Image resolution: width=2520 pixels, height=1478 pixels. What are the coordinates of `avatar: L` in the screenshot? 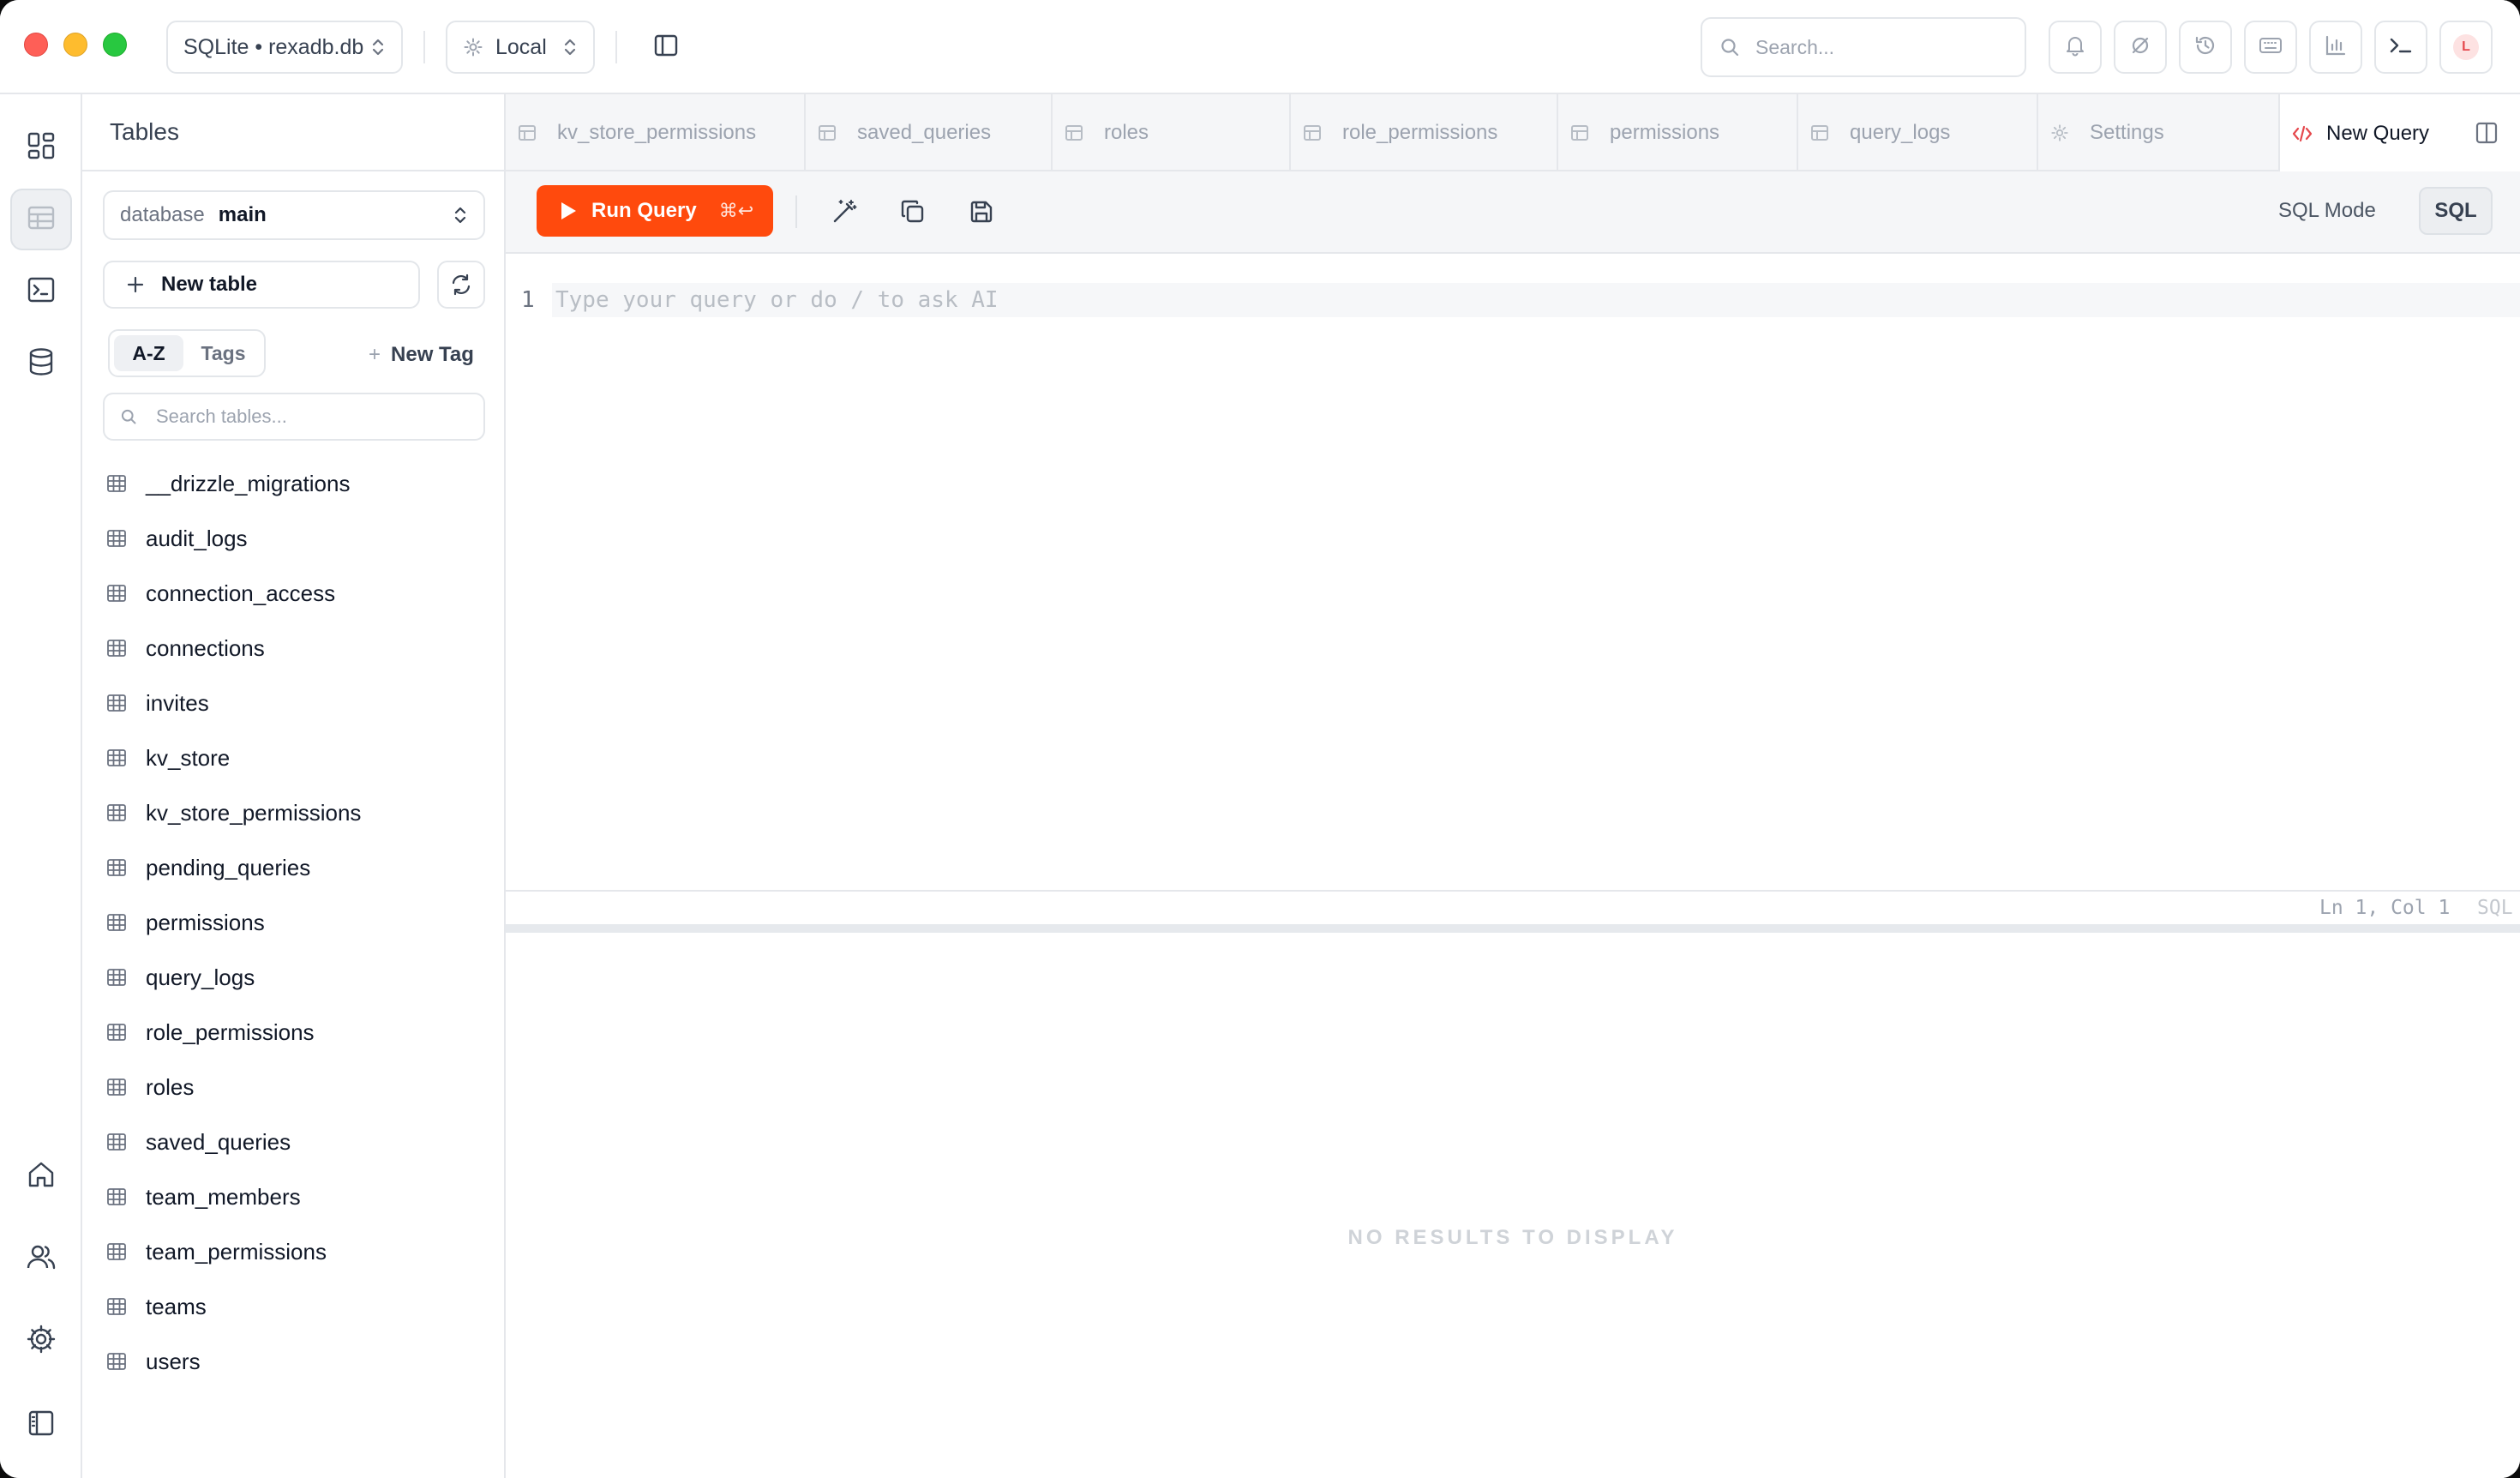 It's located at (2466, 47).